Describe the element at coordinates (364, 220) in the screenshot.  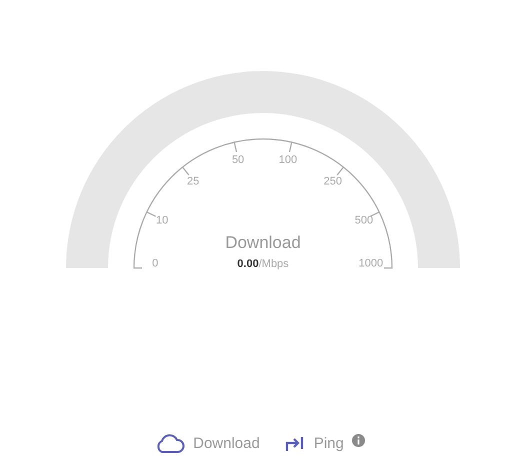
I see `scale-label: 500` at that location.